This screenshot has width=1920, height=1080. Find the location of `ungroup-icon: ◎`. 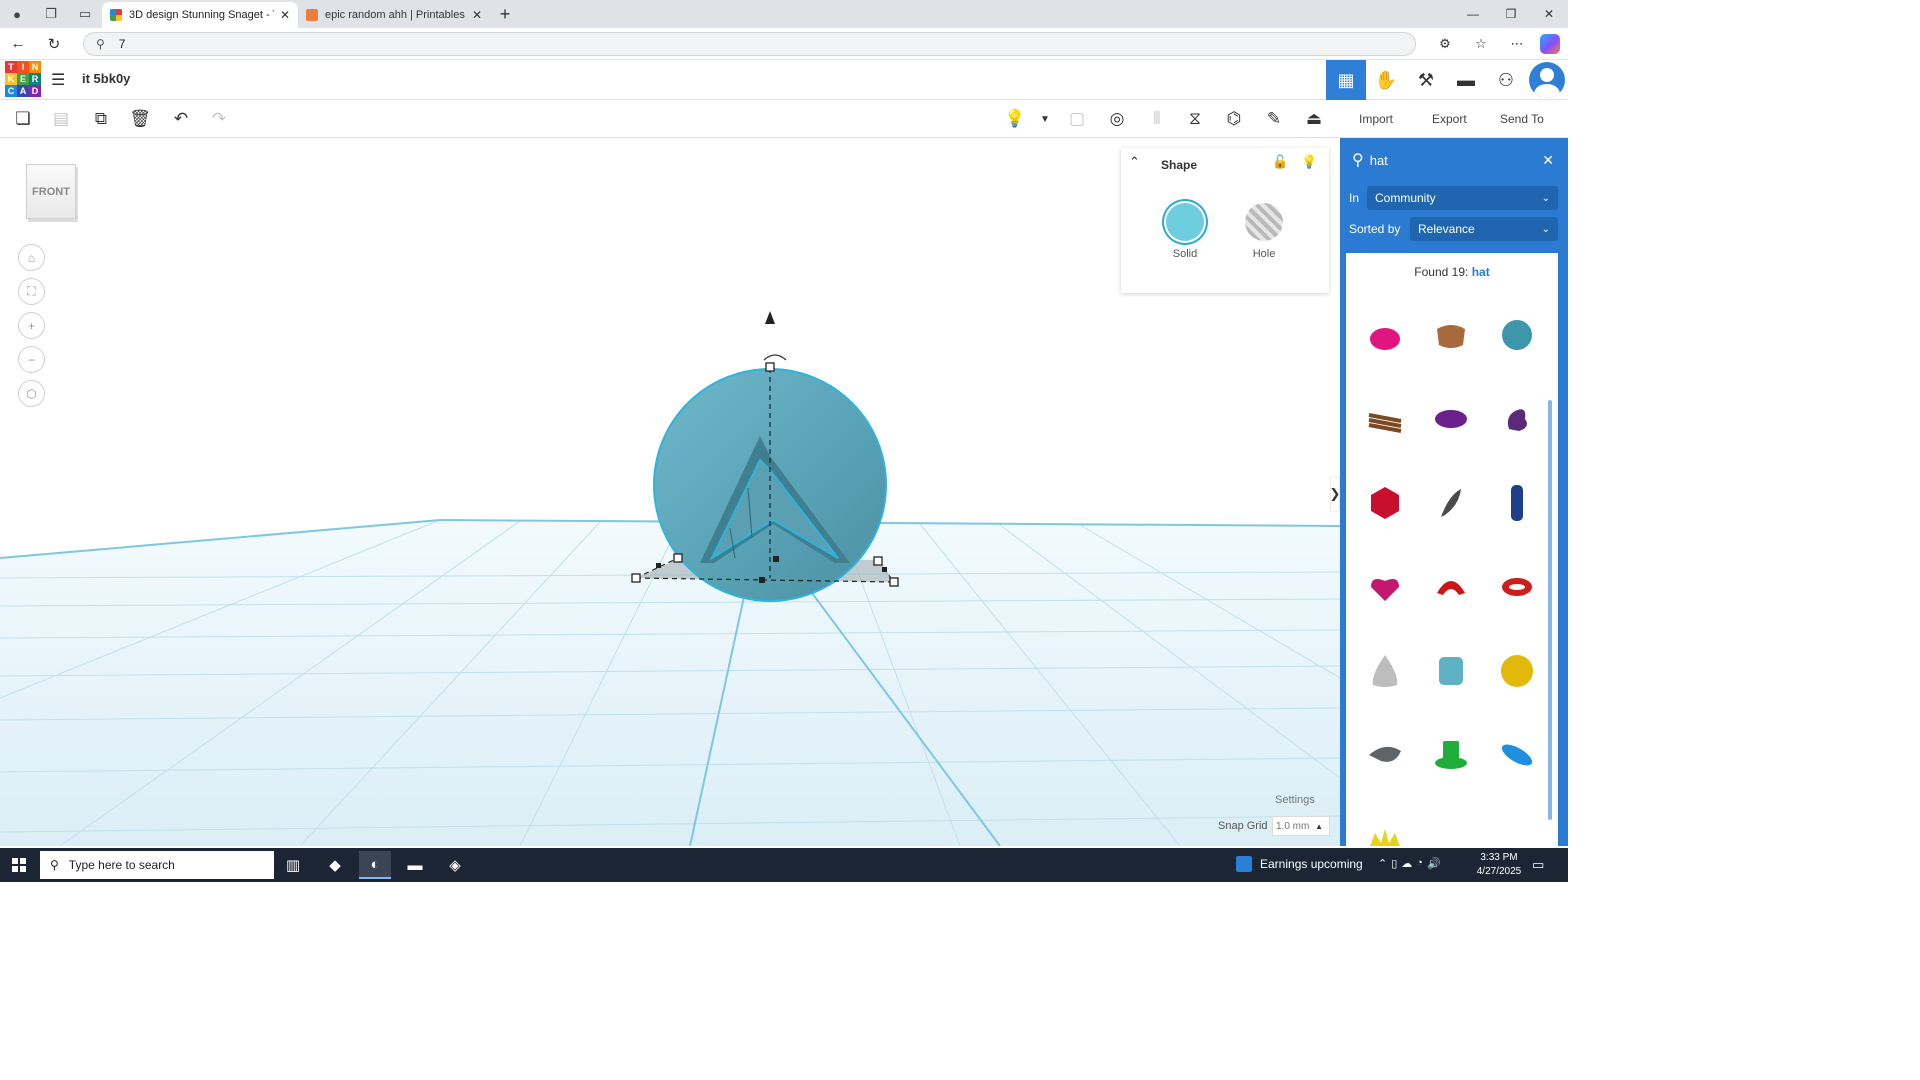

ungroup-icon: ◎ is located at coordinates (1117, 119).